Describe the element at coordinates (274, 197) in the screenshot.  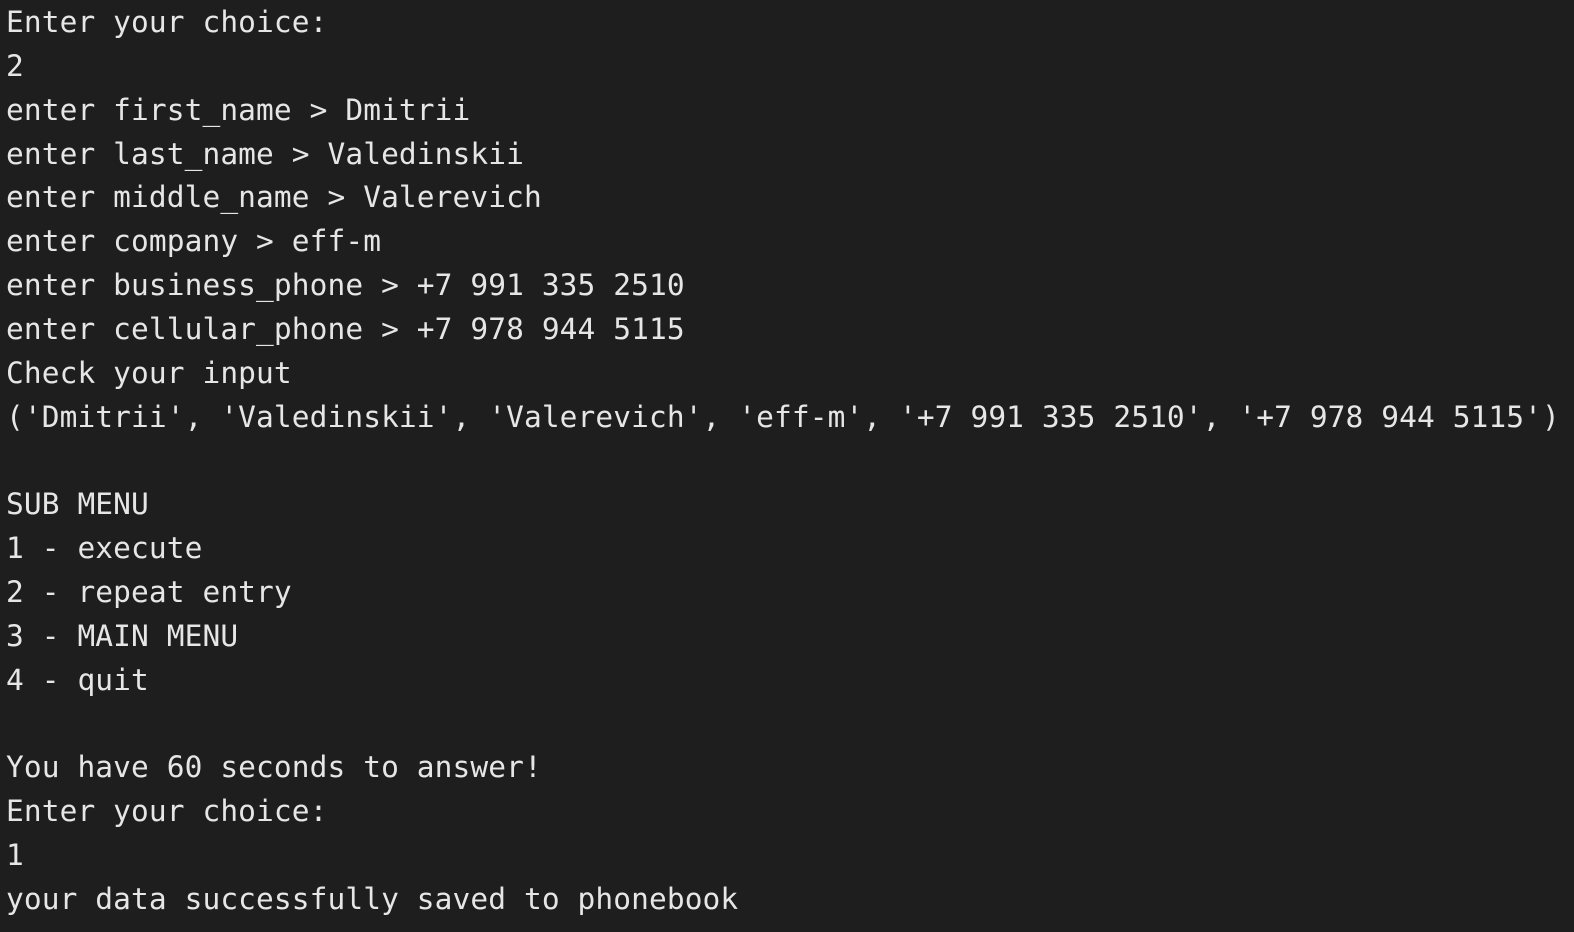
I see `terminal-line: enter middle_name > Valerevich` at that location.